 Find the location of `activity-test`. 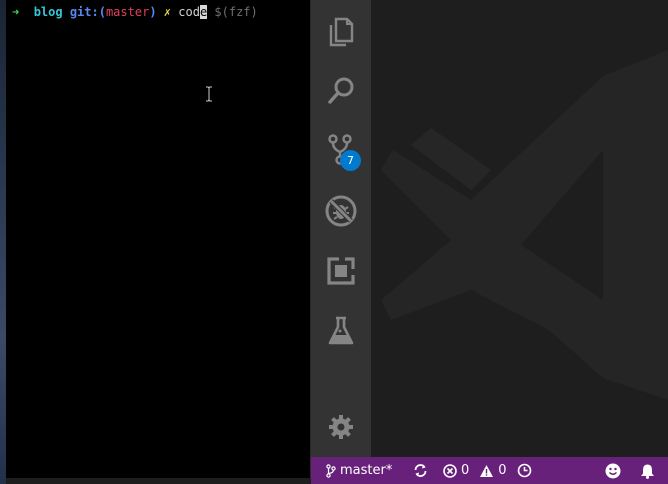

activity-test is located at coordinates (341, 331).